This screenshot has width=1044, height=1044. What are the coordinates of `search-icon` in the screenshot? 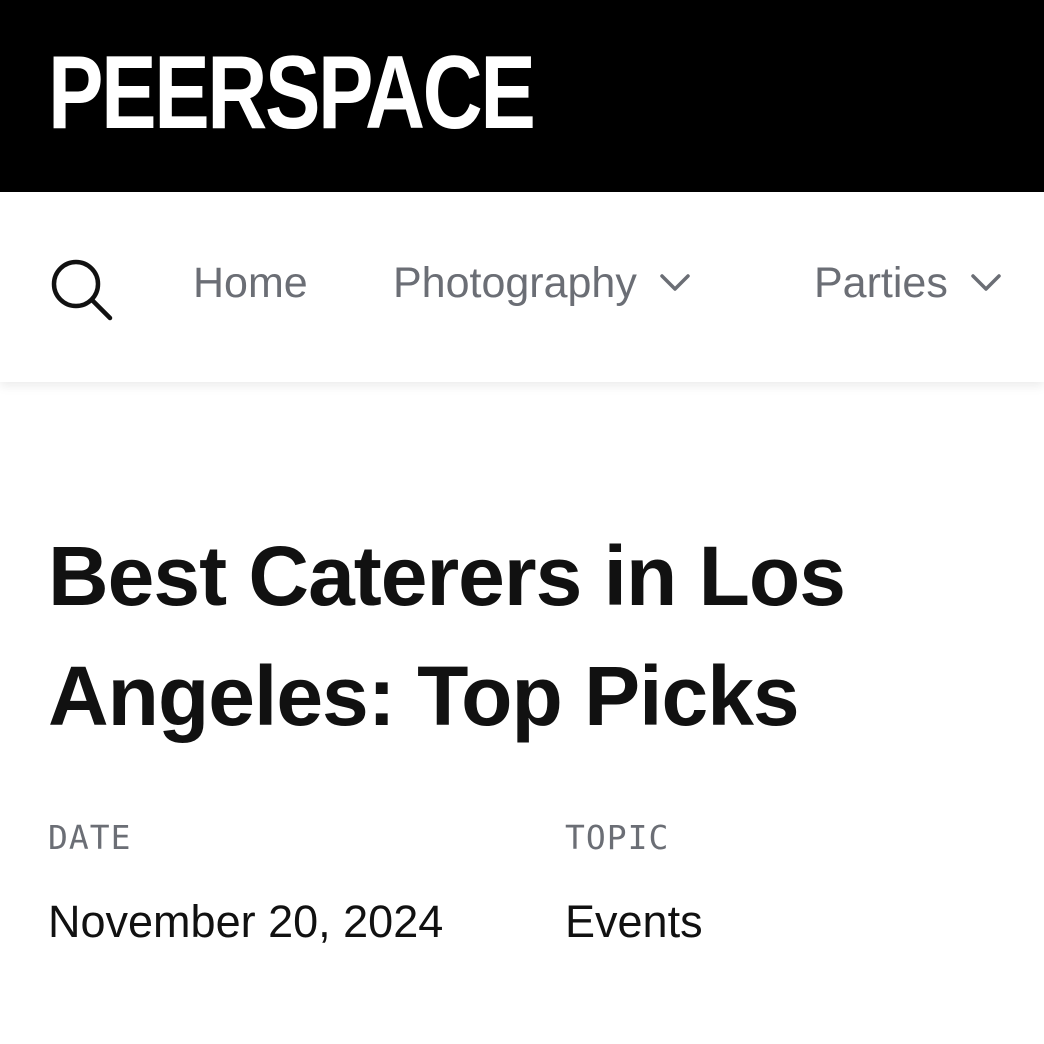 It's located at (82, 290).